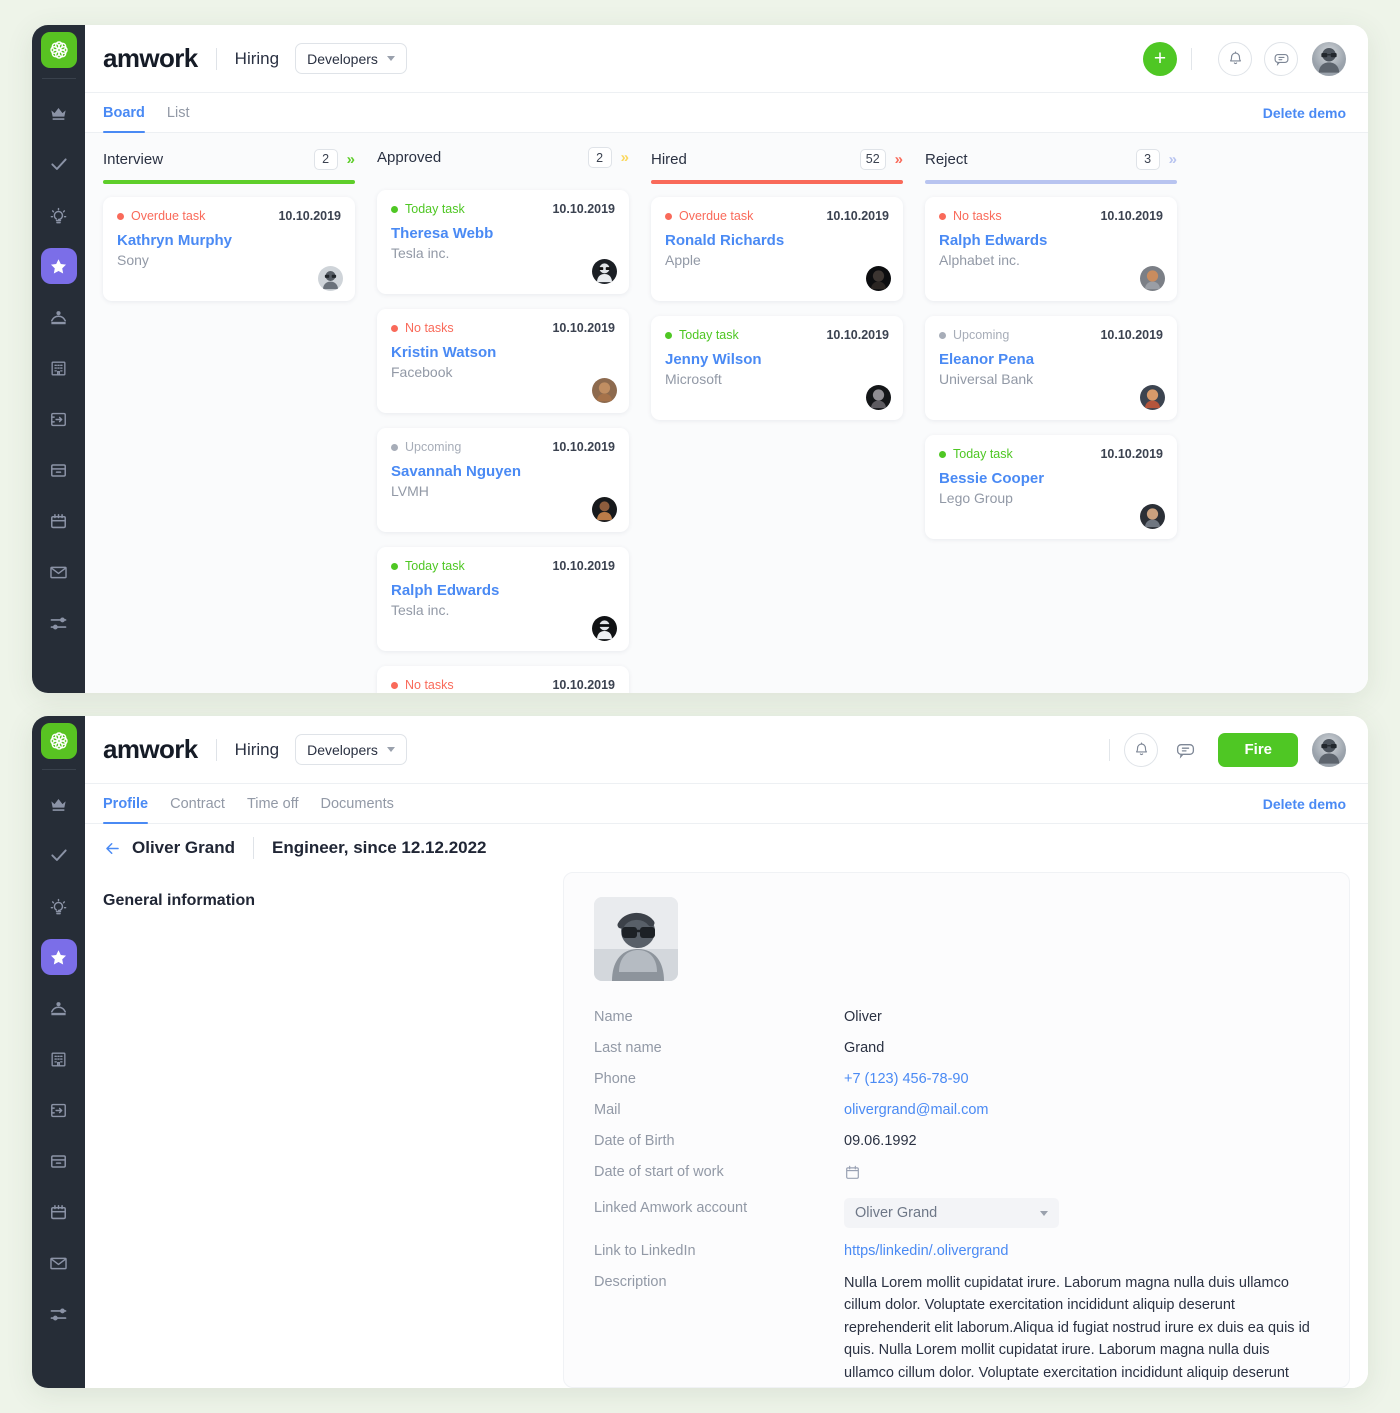  What do you see at coordinates (981, 335) in the screenshot?
I see `card-status: Upcoming` at bounding box center [981, 335].